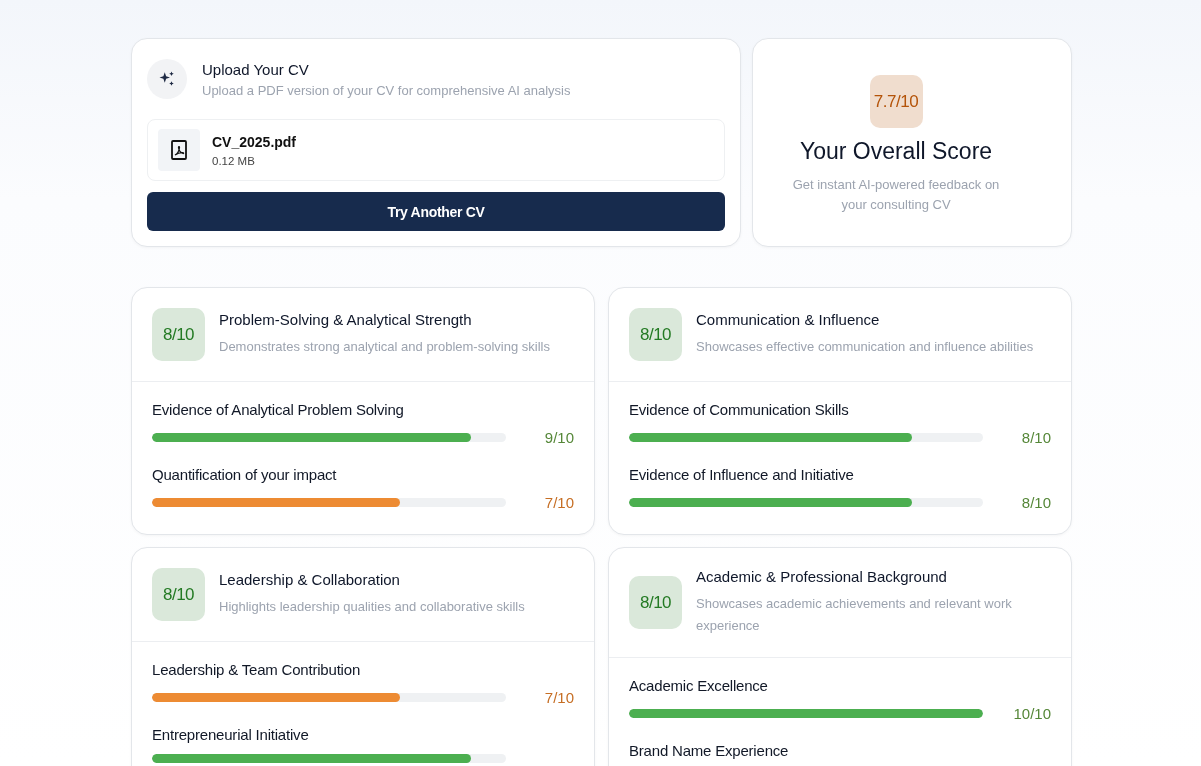 Image resolution: width=1201 pixels, height=766 pixels. What do you see at coordinates (896, 195) in the screenshot?
I see `overall-score-description: Get instant AI-powered feedback on your consulting CV` at bounding box center [896, 195].